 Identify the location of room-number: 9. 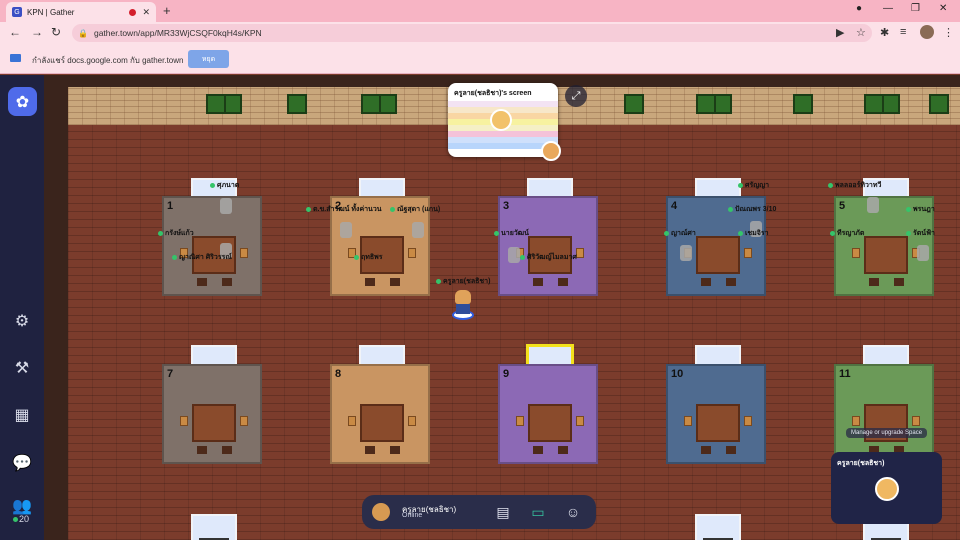
(506, 374).